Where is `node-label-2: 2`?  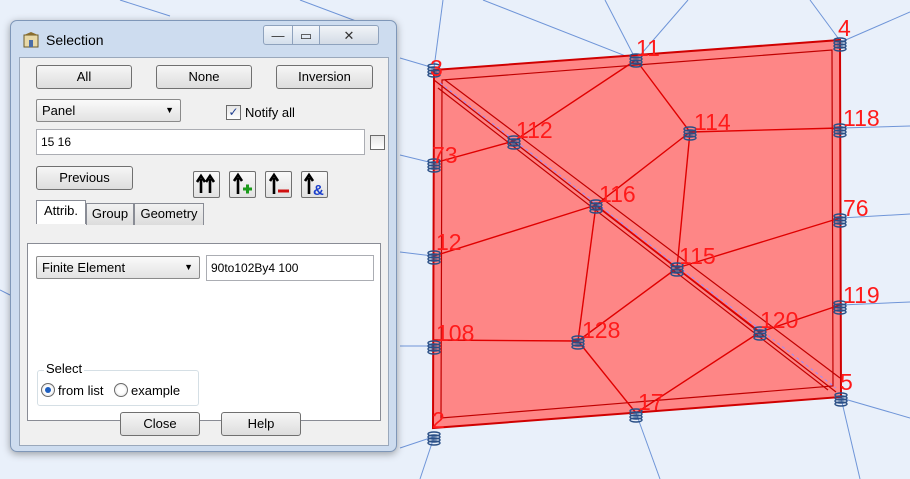
node-label-2: 2 is located at coordinates (438, 420).